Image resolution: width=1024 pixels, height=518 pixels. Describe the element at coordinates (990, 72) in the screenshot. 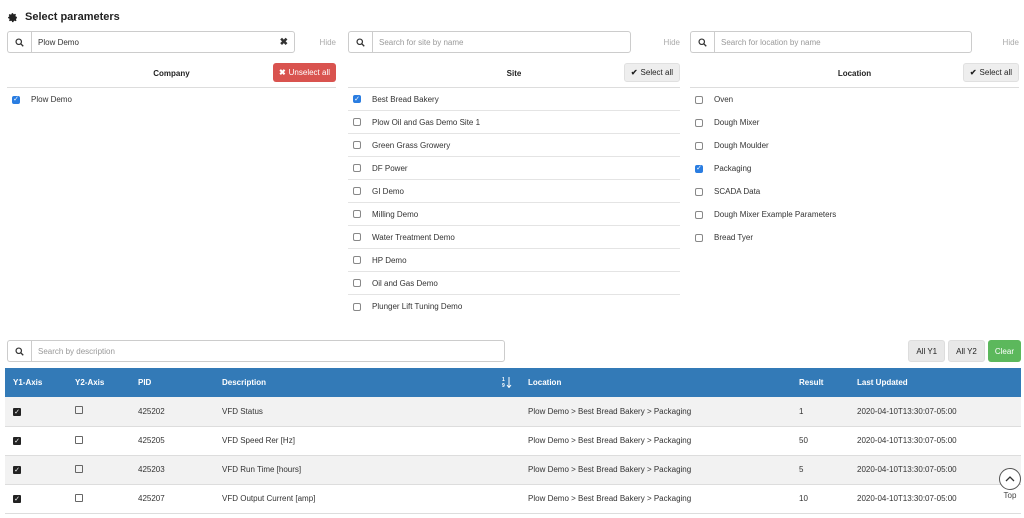

I see `location-select-all-button: ✔ Select all` at that location.